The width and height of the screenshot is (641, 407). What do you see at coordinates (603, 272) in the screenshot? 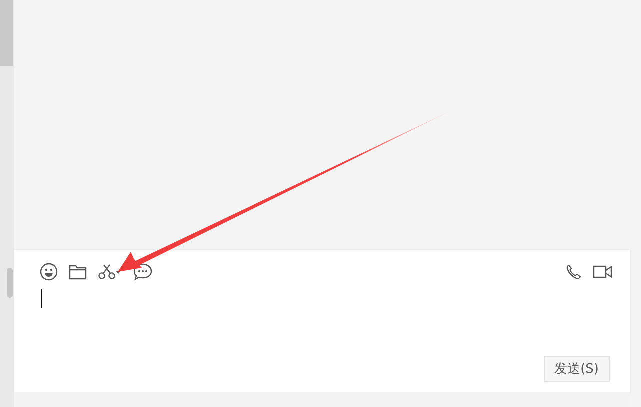
I see `video-camera-icon` at bounding box center [603, 272].